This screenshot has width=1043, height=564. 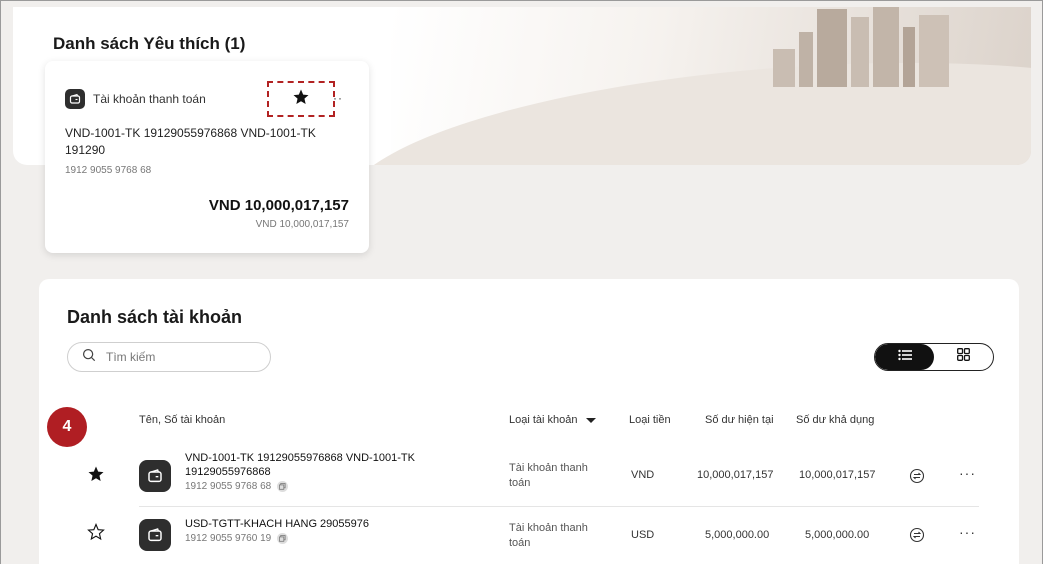 I want to click on card-balance-sub: VND 10,000,017,157, so click(x=302, y=224).